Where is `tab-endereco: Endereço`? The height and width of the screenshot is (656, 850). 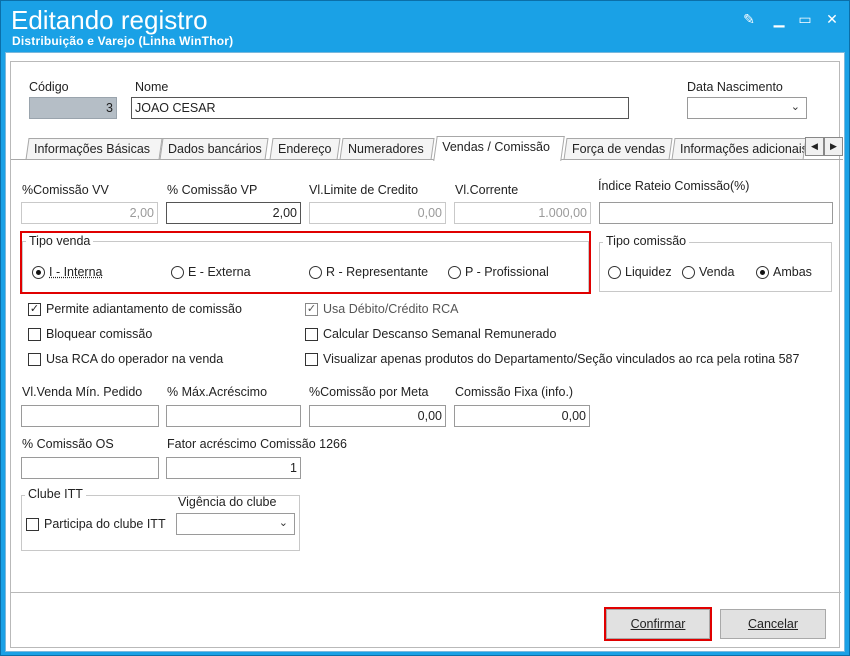 tab-endereco: Endereço is located at coordinates (305, 149).